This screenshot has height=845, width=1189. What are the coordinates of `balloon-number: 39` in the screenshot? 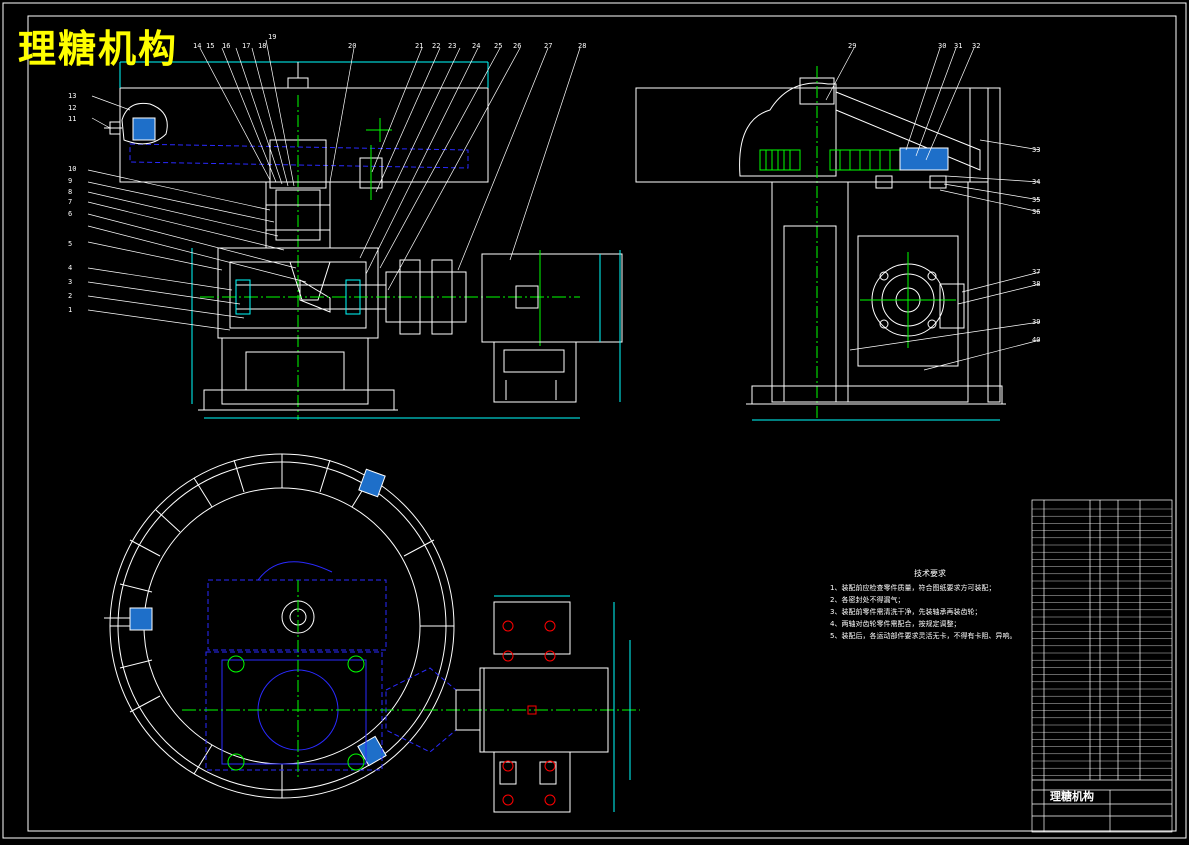 It's located at (1036, 322).